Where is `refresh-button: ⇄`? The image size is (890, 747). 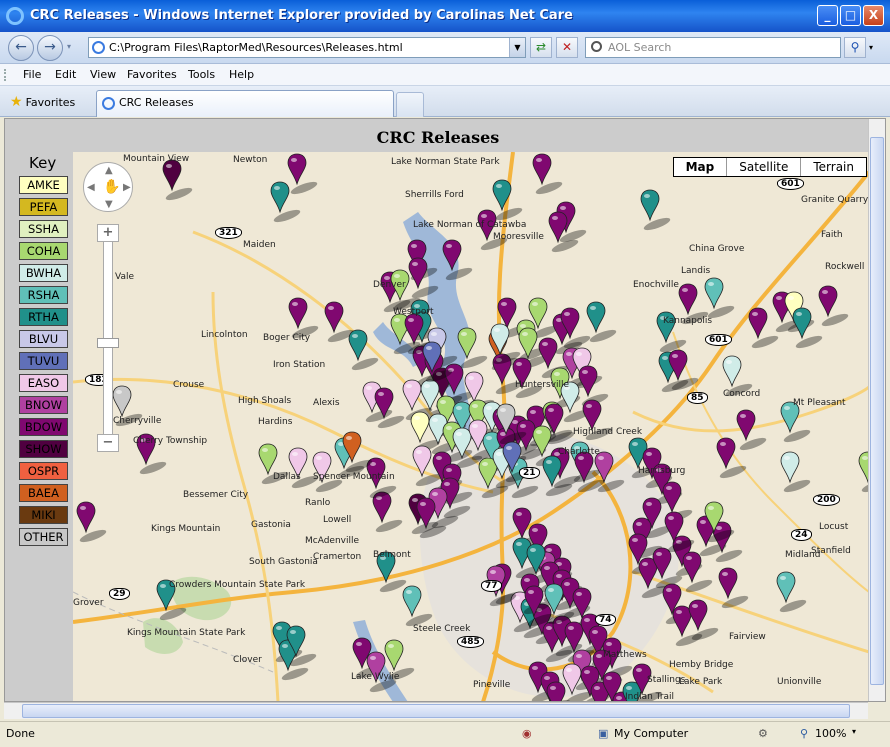
refresh-button: ⇄ is located at coordinates (541, 47).